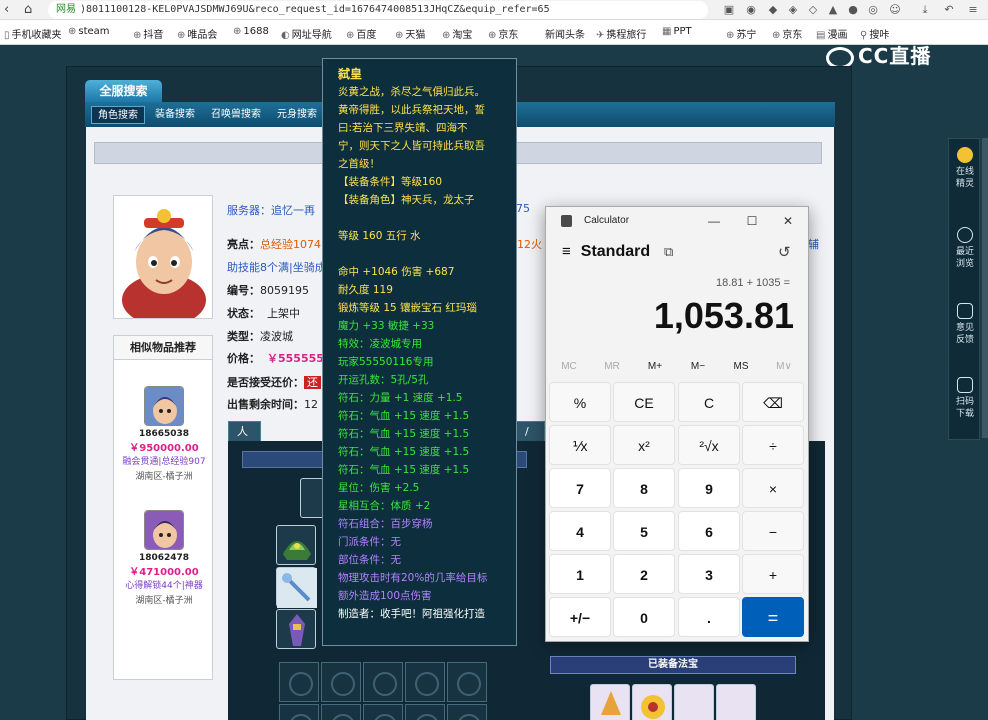 The height and width of the screenshot is (720, 988). Describe the element at coordinates (698, 367) in the screenshot. I see `memory-subtract-button: M−` at that location.